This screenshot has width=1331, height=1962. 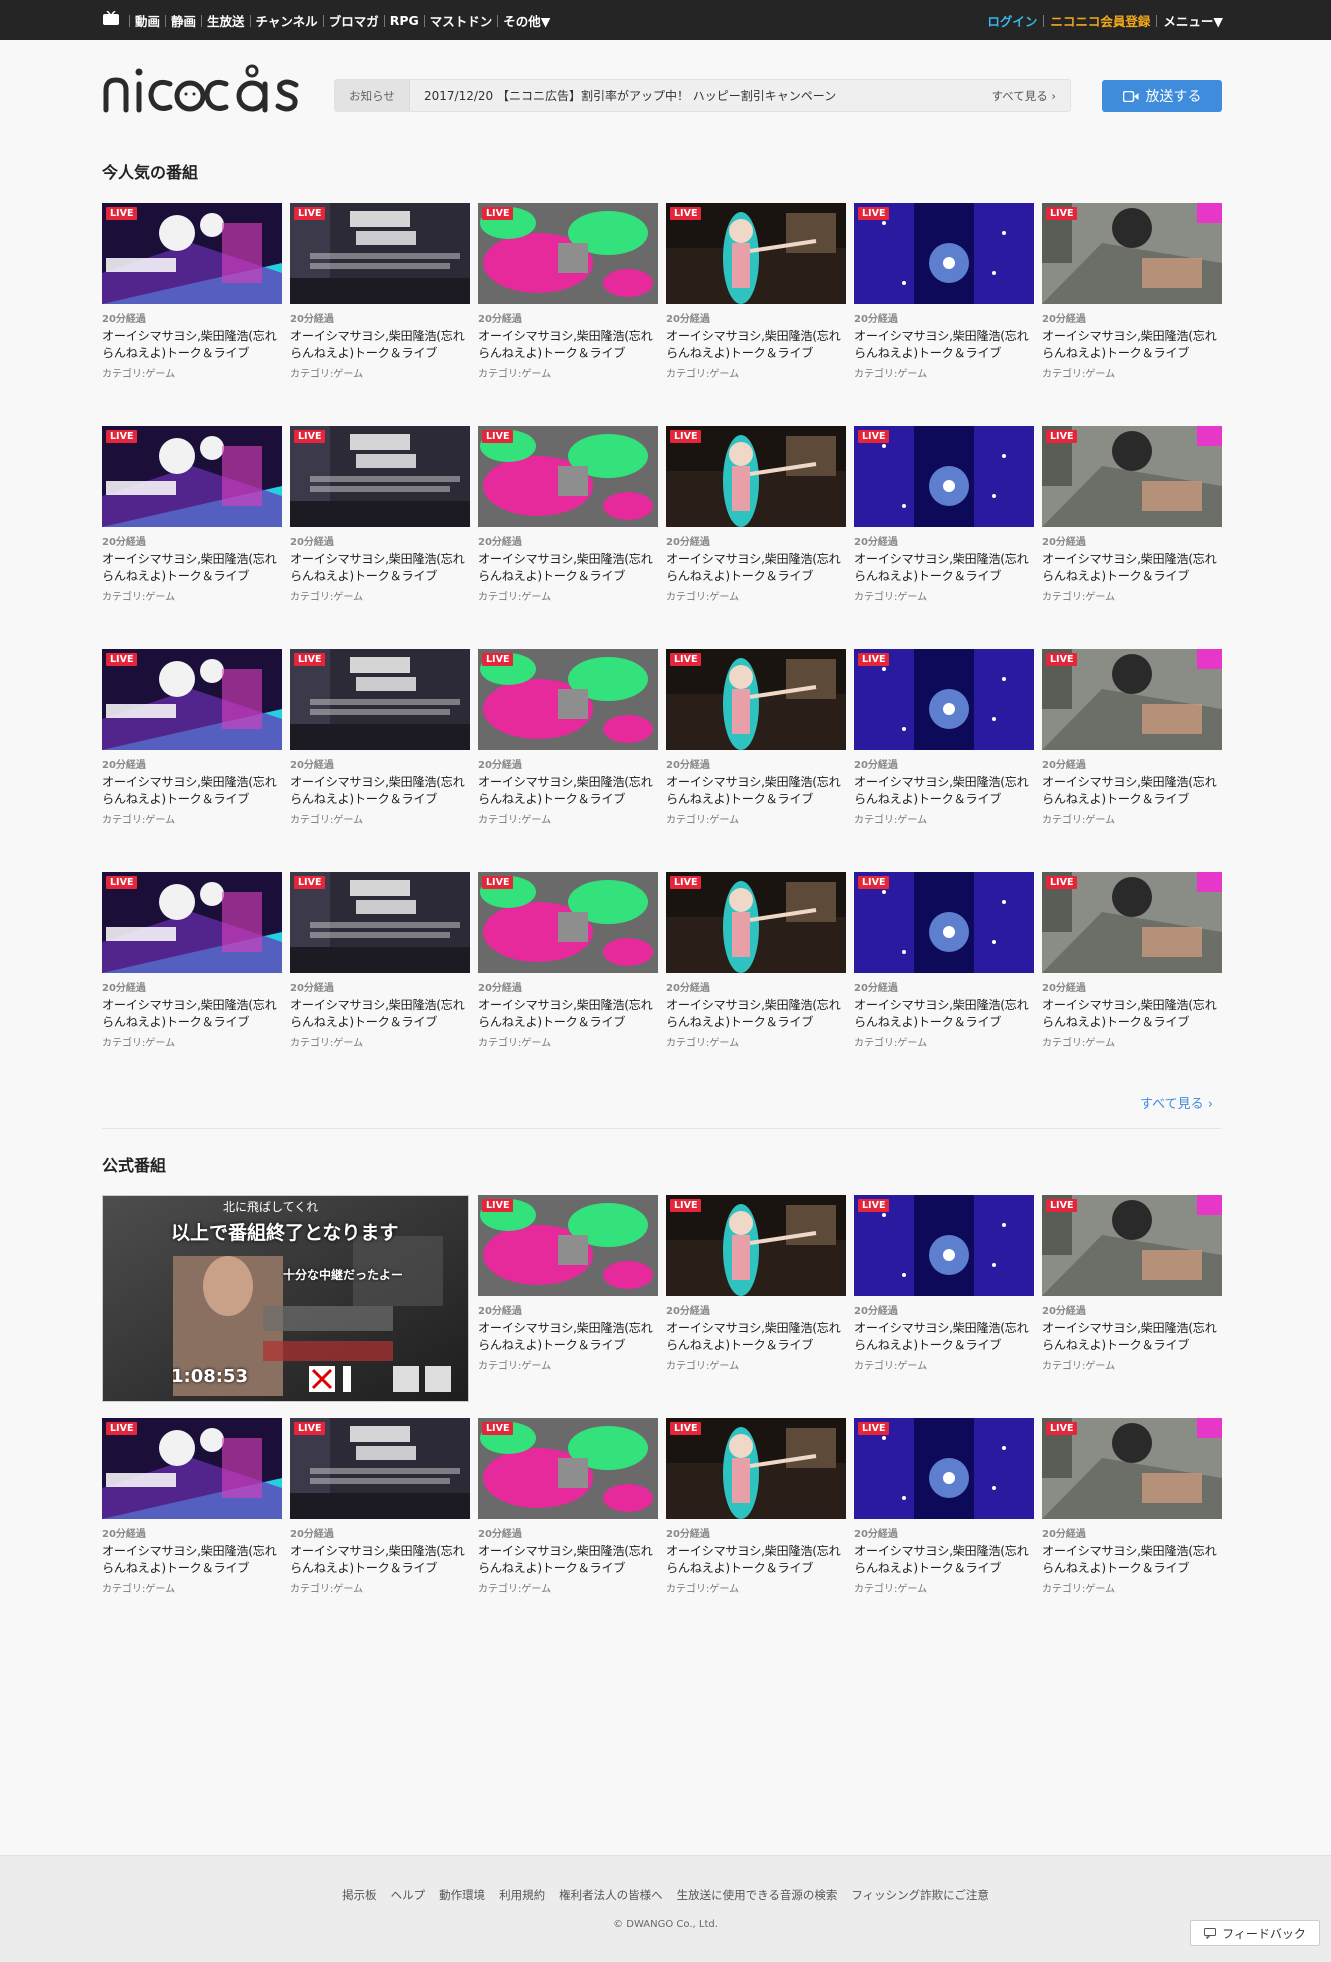 I want to click on footer-link-rights-holders: 権利者法人の皆様へ, so click(x=611, y=1895).